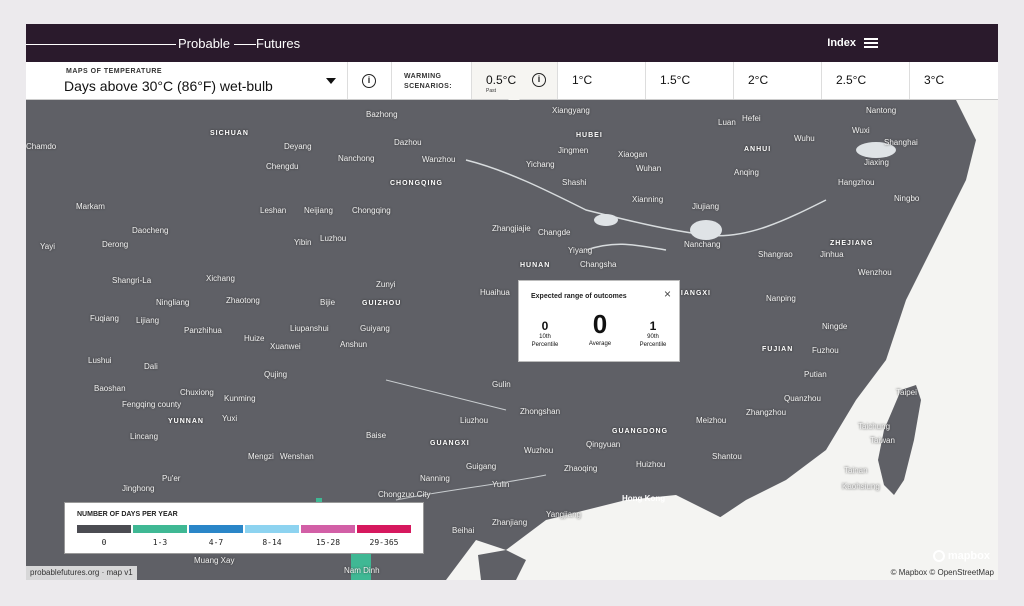  I want to click on scenario-3: 3°C, so click(954, 80).